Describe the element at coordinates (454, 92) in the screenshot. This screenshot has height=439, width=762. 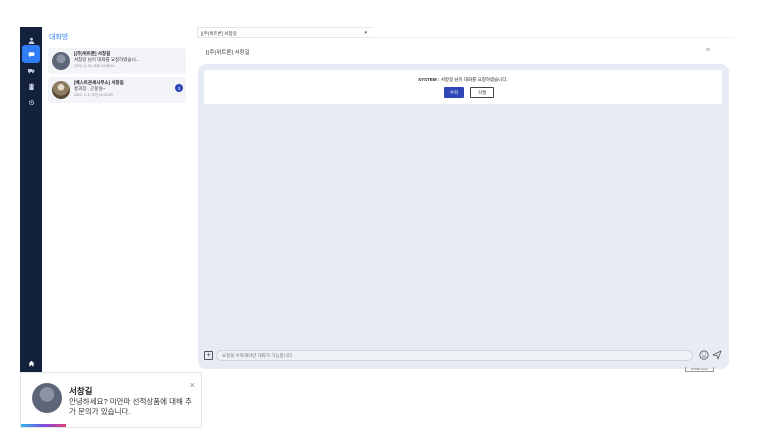
I see `accept-button: 수락` at that location.